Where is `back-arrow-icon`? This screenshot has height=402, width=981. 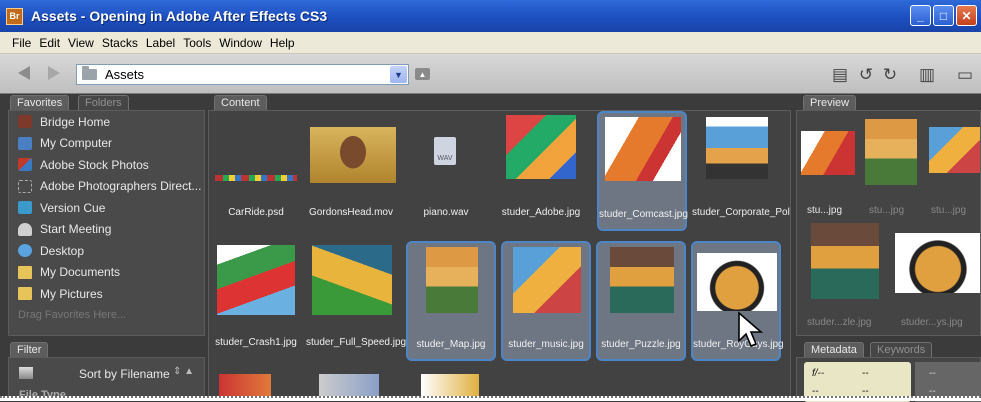 back-arrow-icon is located at coordinates (24, 73).